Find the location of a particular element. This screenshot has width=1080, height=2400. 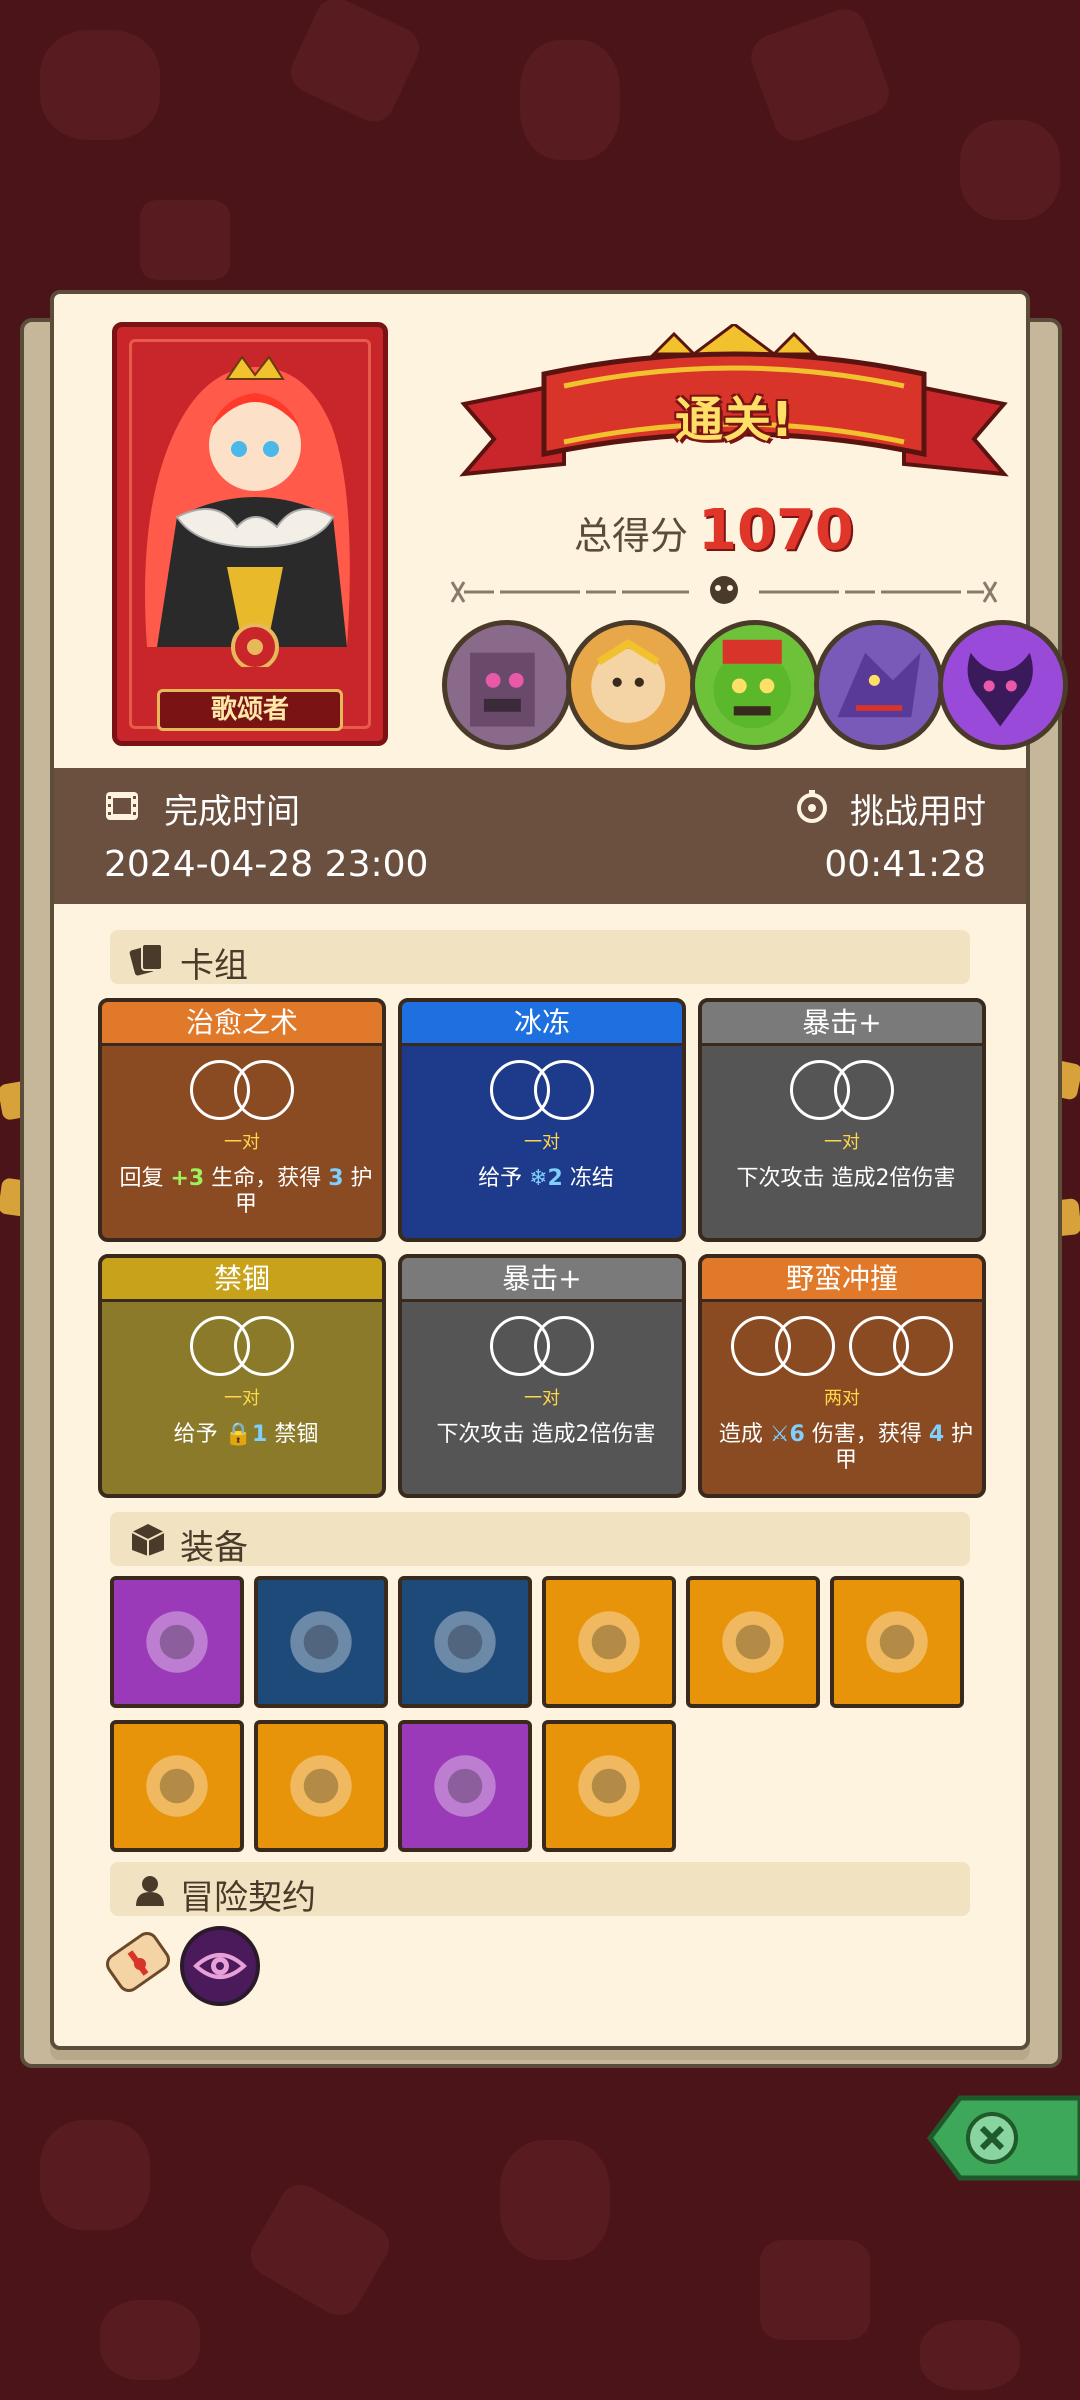

dark-potion-icon is located at coordinates (465, 1786).